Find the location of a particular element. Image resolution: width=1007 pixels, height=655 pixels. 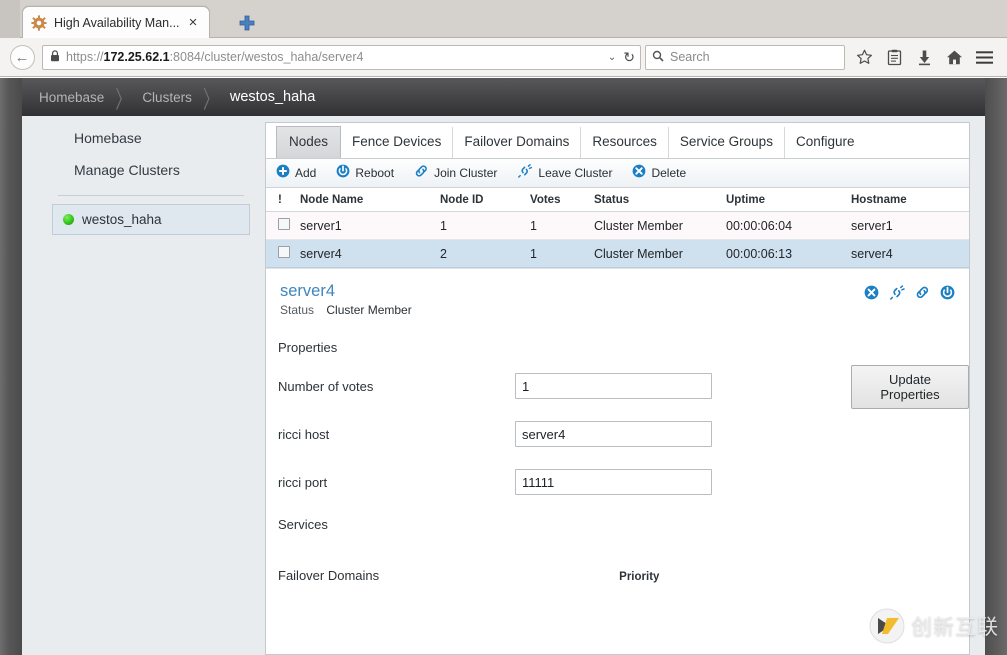

tab-strip-edge is located at coordinates (10, 19).